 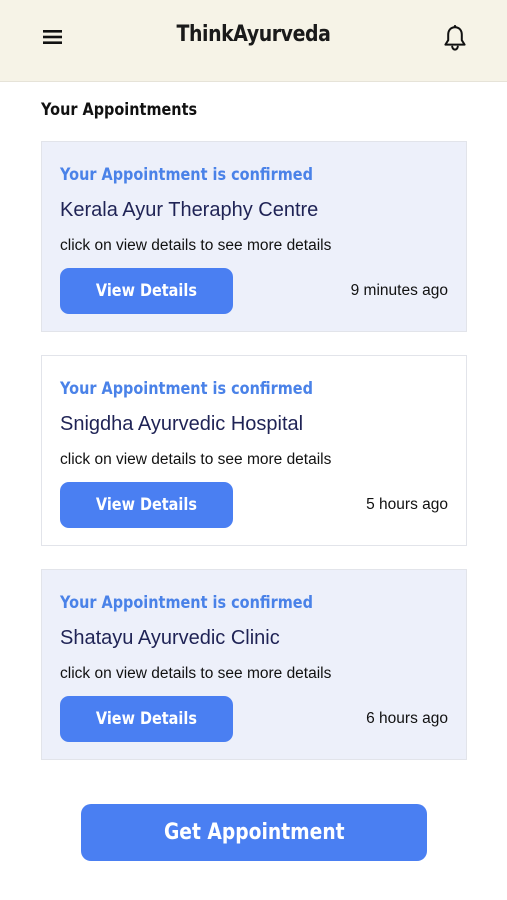 I want to click on clinic-name: Snigdha Ayurvedic Hospital, so click(x=182, y=424).